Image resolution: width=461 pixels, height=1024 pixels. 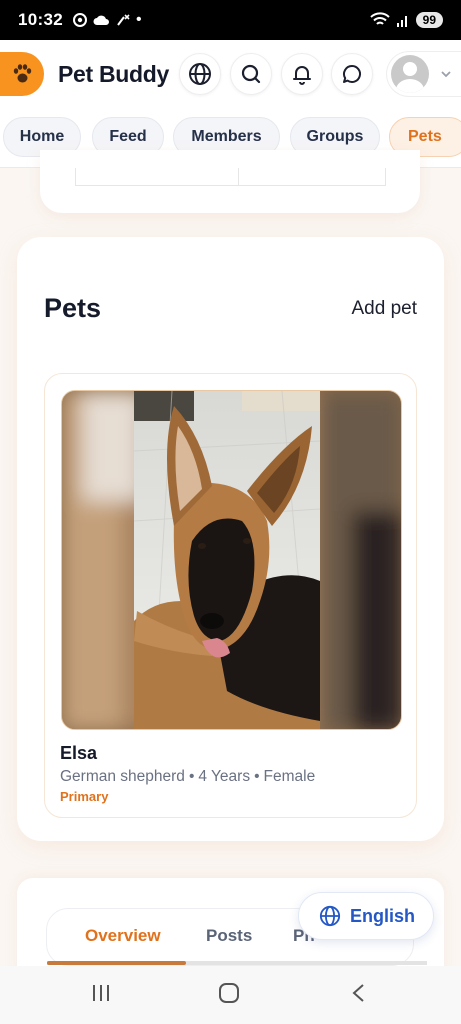 I want to click on pet-name: Elsa, so click(x=78, y=753).